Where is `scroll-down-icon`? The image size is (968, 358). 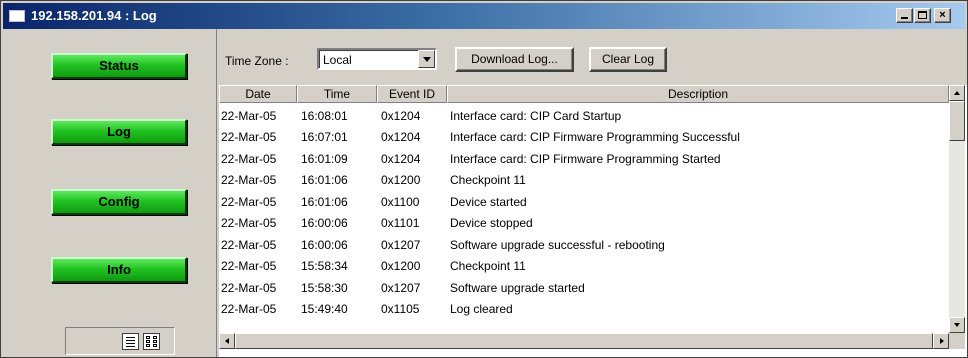 scroll-down-icon is located at coordinates (957, 325).